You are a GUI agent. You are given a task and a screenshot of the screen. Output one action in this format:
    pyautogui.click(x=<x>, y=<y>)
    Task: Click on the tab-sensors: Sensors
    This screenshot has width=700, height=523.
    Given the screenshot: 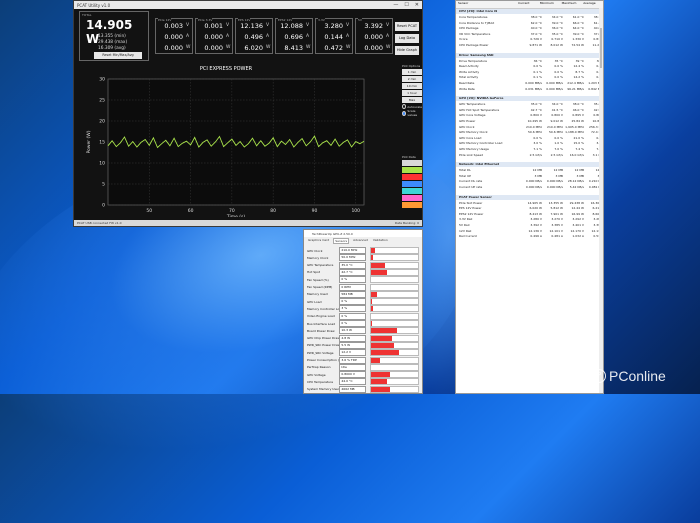 What is the action you would take?
    pyautogui.click(x=341, y=241)
    